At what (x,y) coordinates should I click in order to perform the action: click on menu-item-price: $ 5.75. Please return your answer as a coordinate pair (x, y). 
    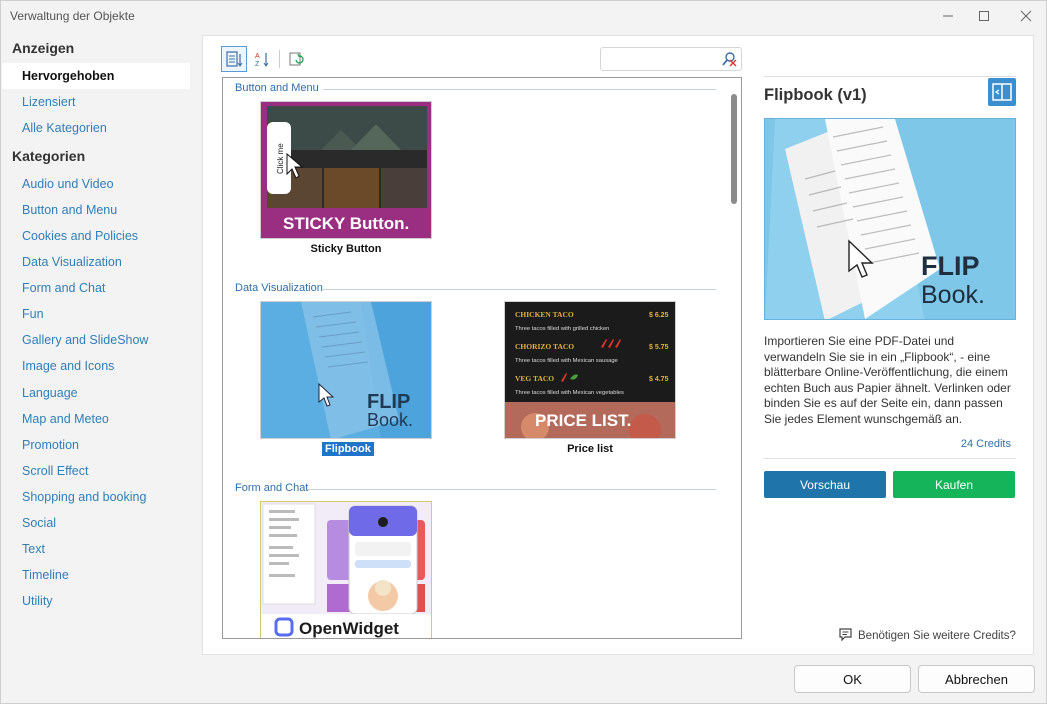
    Looking at the image, I should click on (659, 347).